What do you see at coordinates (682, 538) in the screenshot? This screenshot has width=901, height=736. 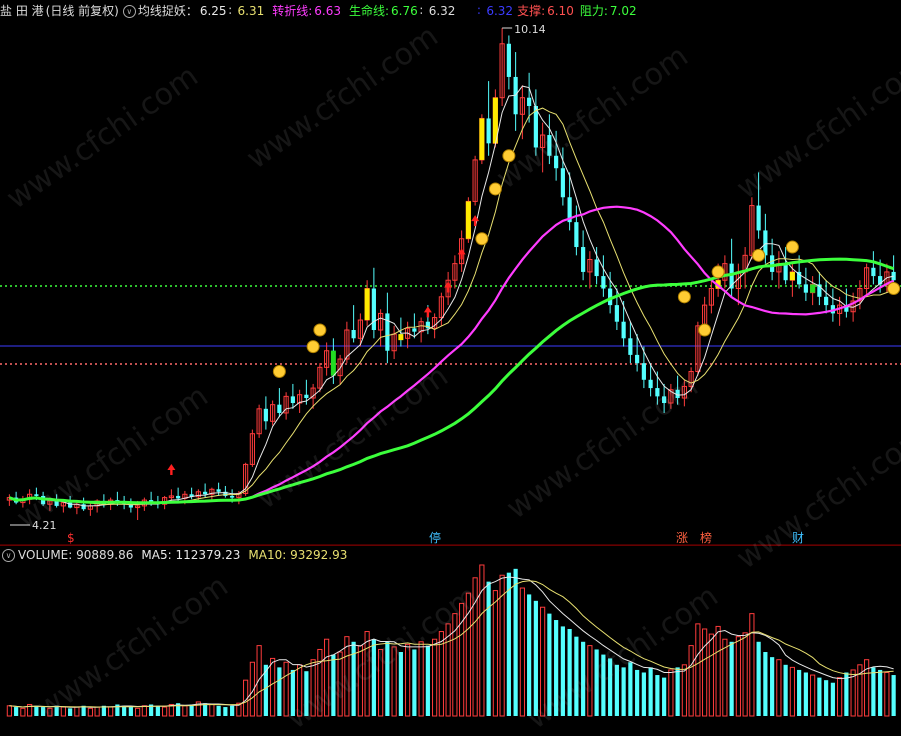 I see `event-marker-limit-up: 涨` at bounding box center [682, 538].